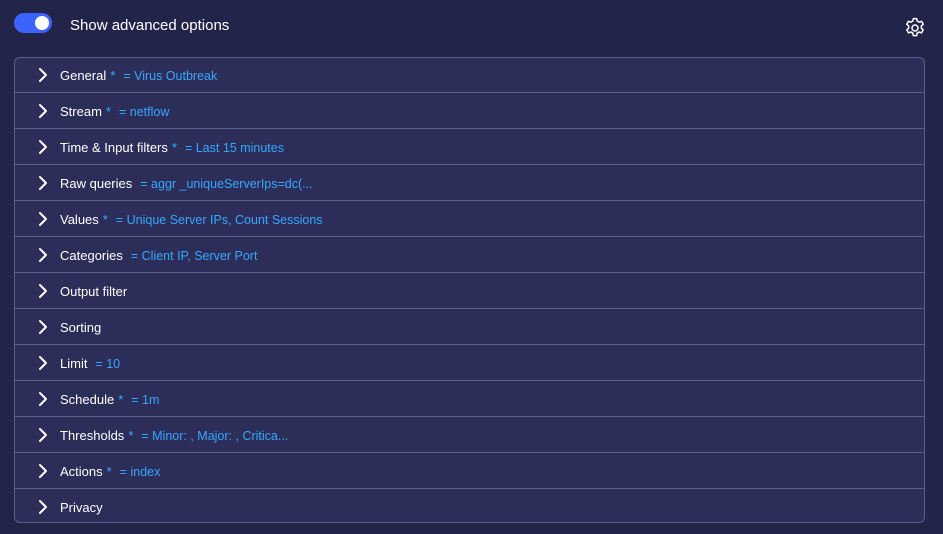 The height and width of the screenshot is (534, 943). What do you see at coordinates (469, 505) in the screenshot?
I see `accordion-section-privacy: Privacy` at bounding box center [469, 505].